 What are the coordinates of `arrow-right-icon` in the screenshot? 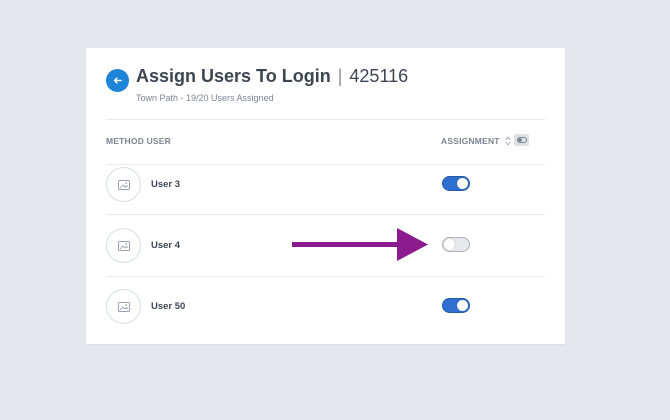 It's located at (360, 244).